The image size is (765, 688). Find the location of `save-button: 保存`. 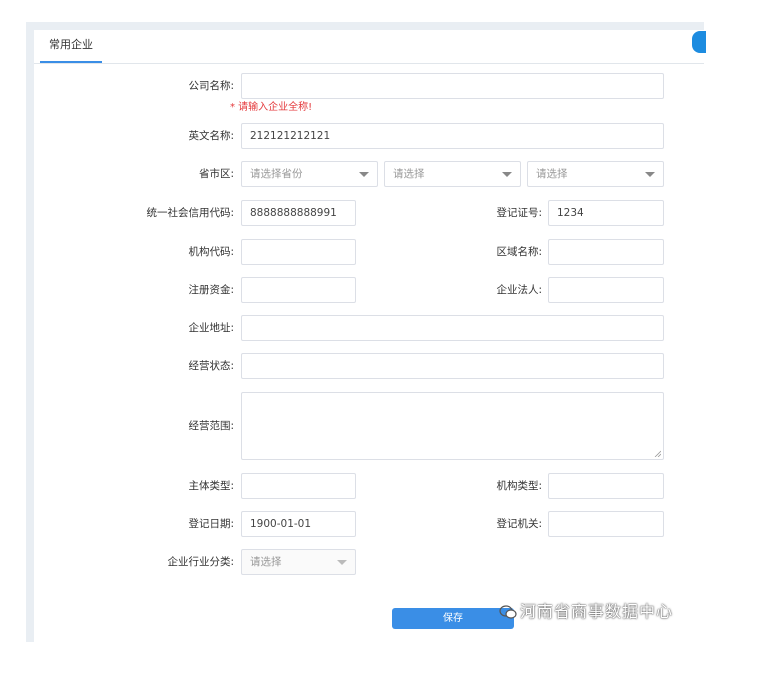

save-button: 保存 is located at coordinates (453, 618).